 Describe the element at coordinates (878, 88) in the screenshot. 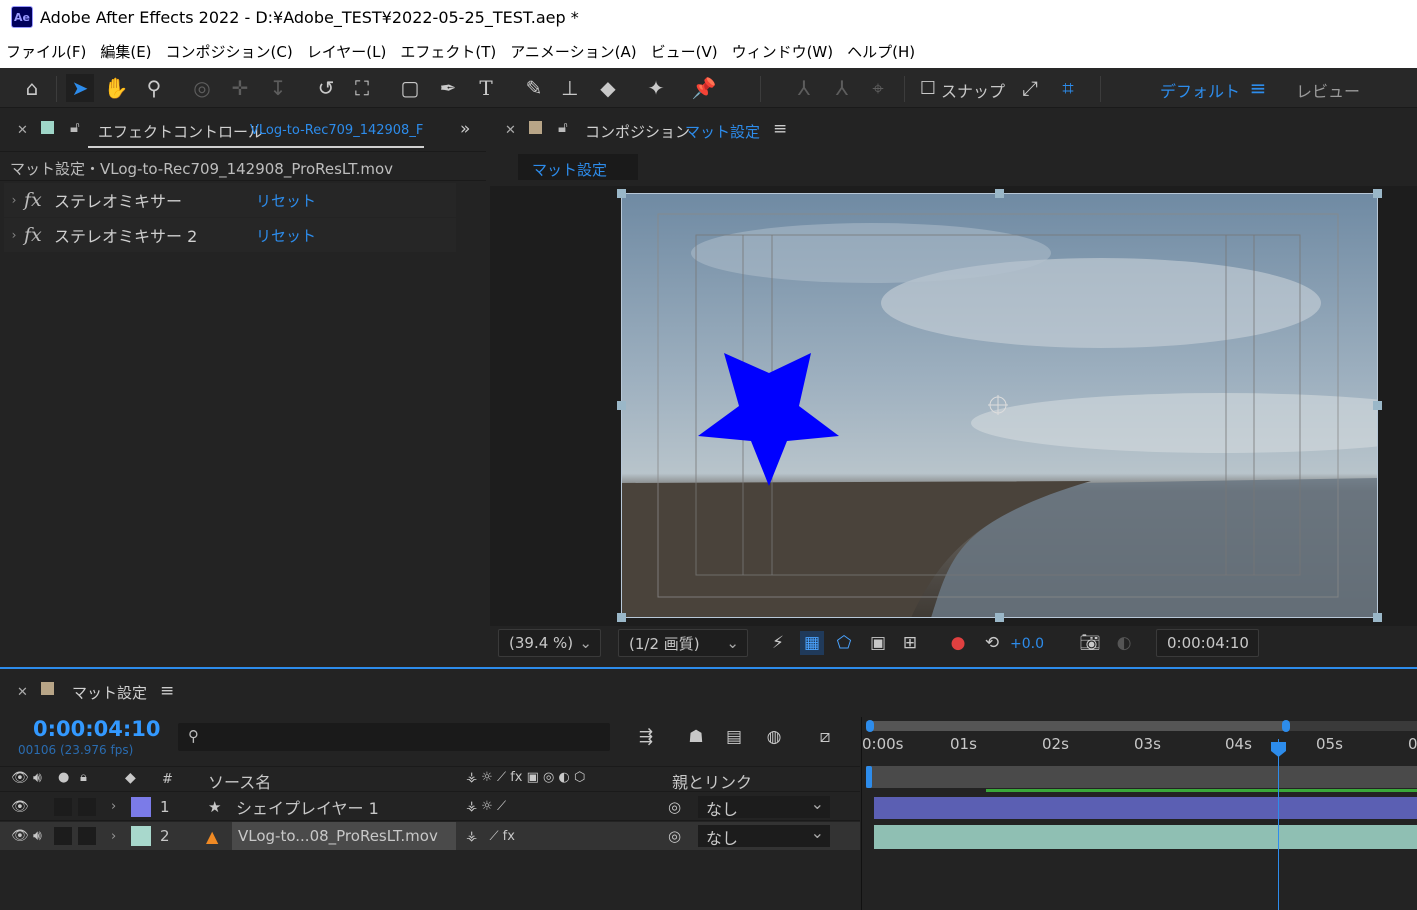

I see `view-axis-icon: ⌖` at that location.